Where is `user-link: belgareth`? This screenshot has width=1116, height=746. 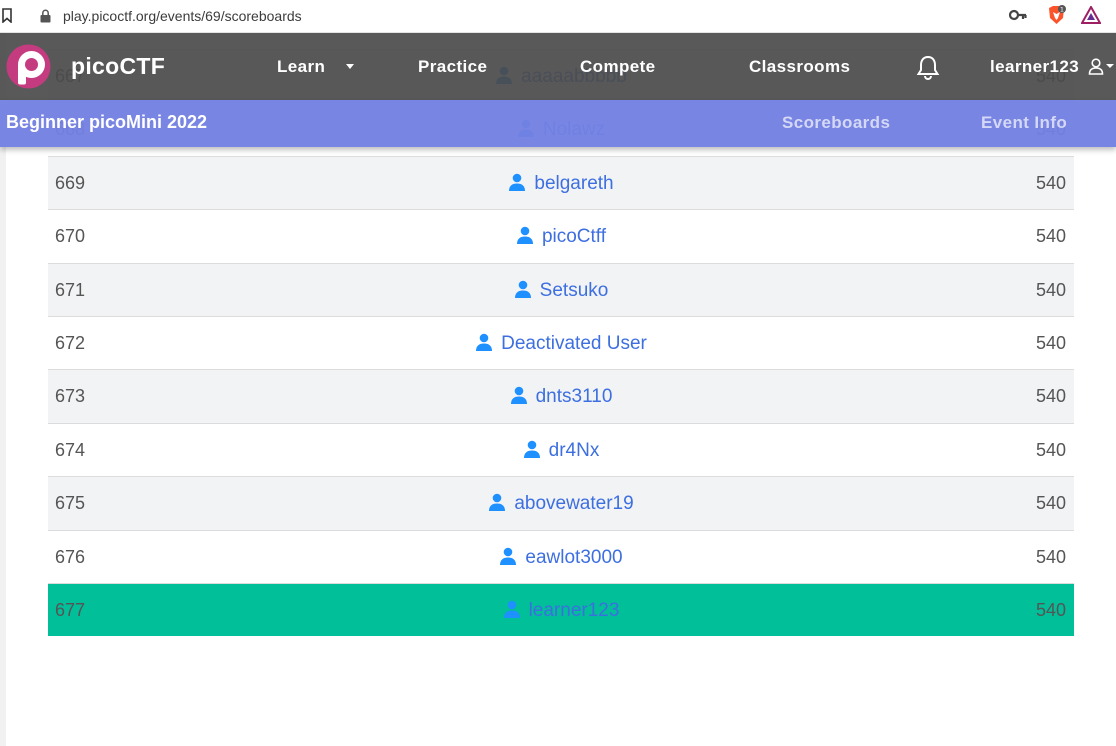 user-link: belgareth is located at coordinates (573, 183).